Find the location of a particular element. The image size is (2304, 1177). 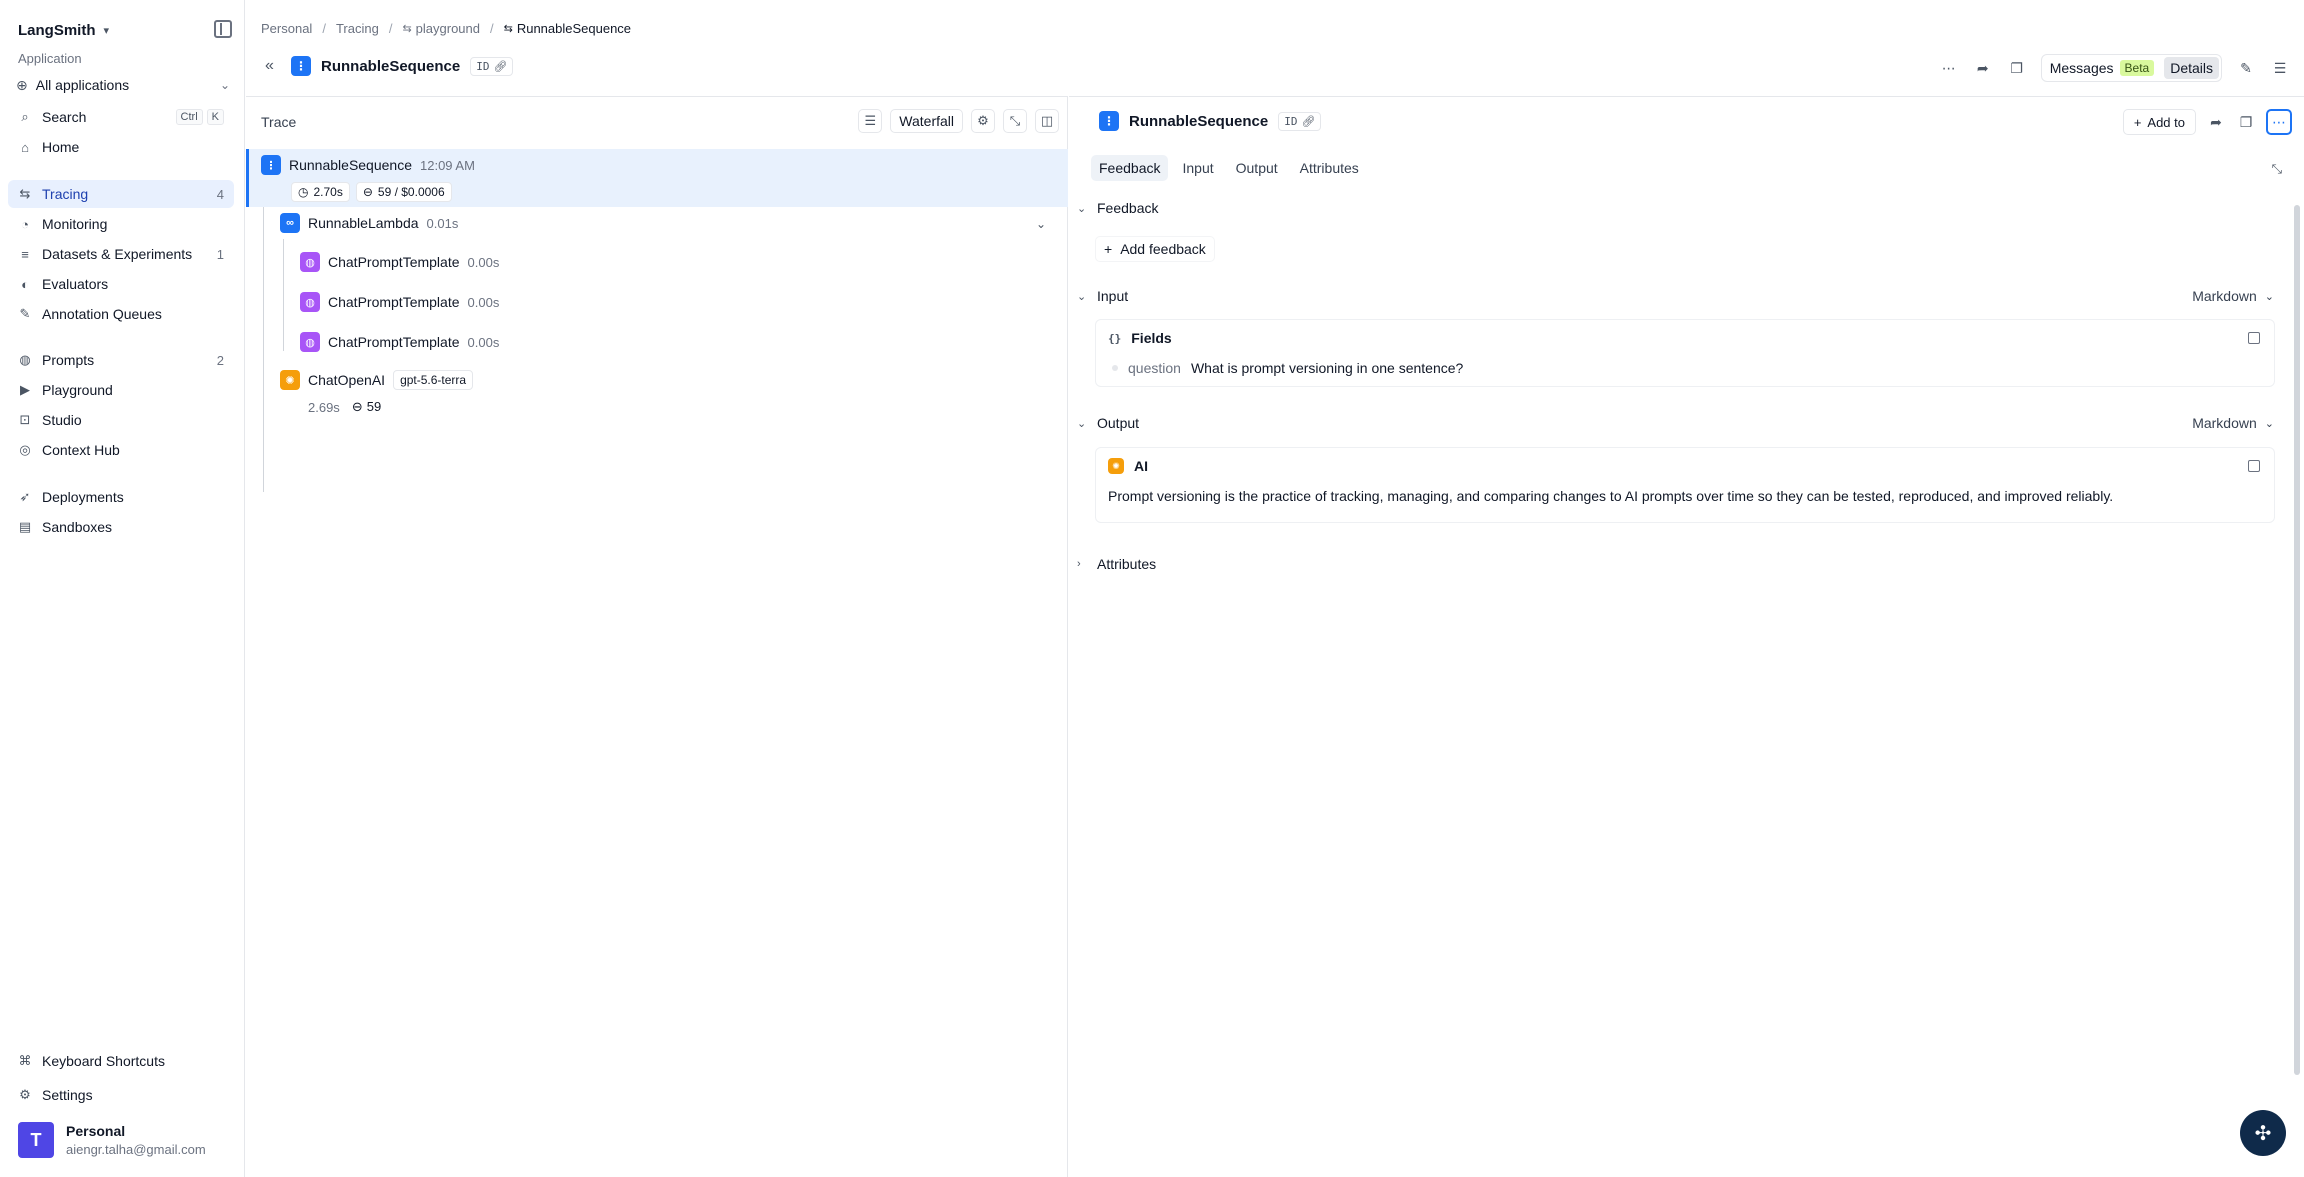

output-format-select: Markdown ⌄ is located at coordinates (2233, 423).